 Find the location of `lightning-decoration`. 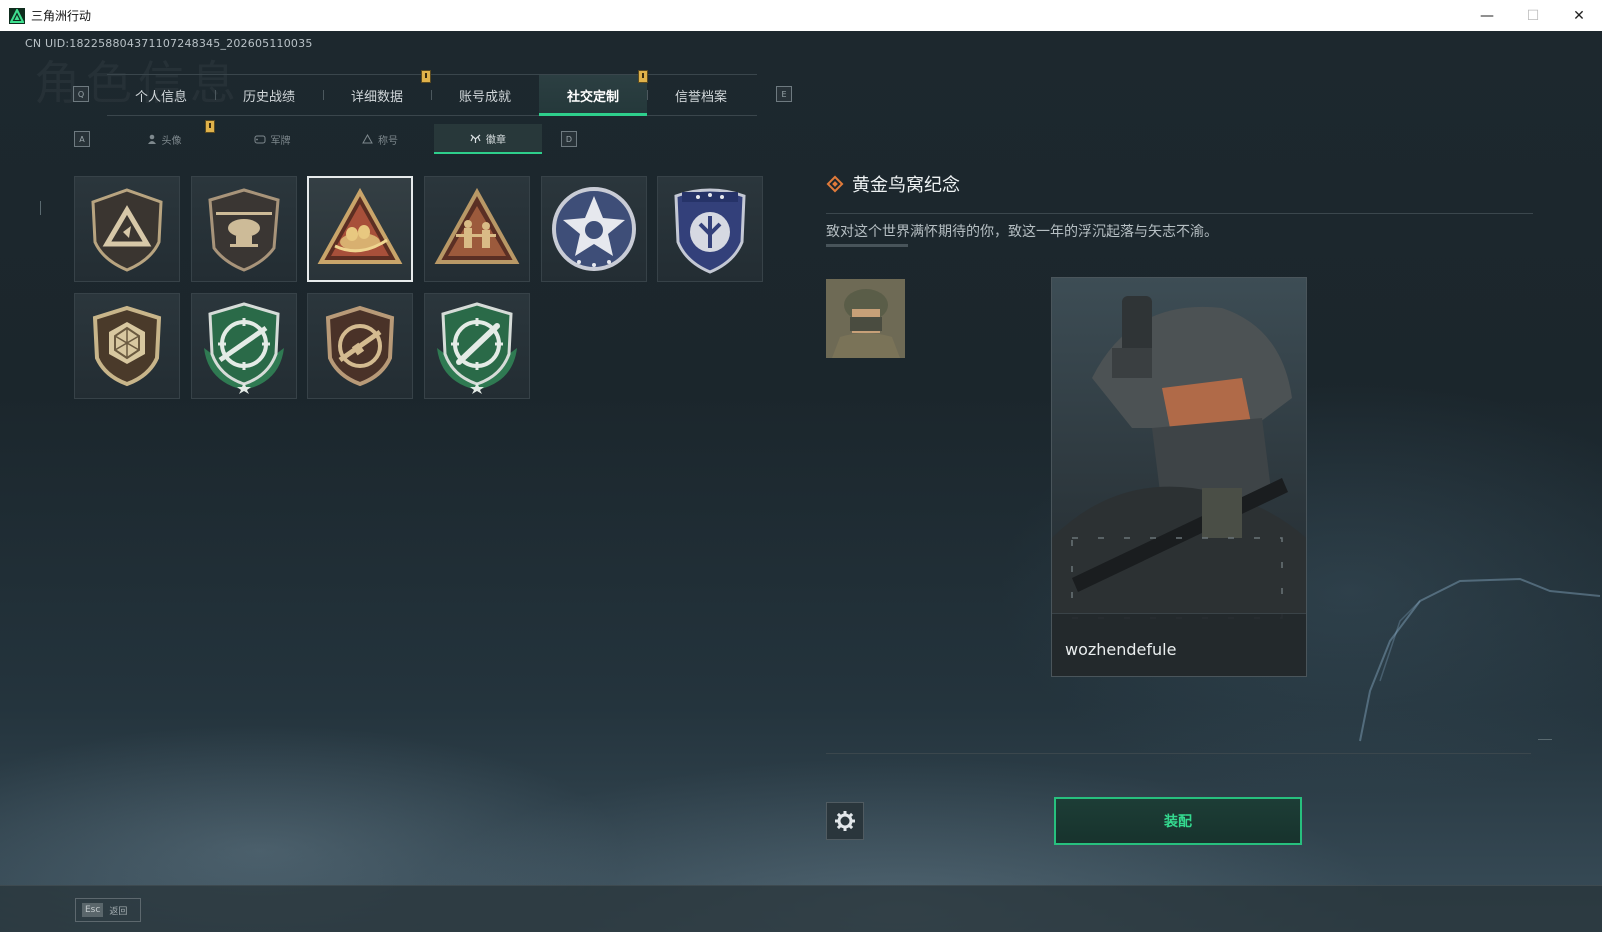

lightning-decoration is located at coordinates (1480, 659).